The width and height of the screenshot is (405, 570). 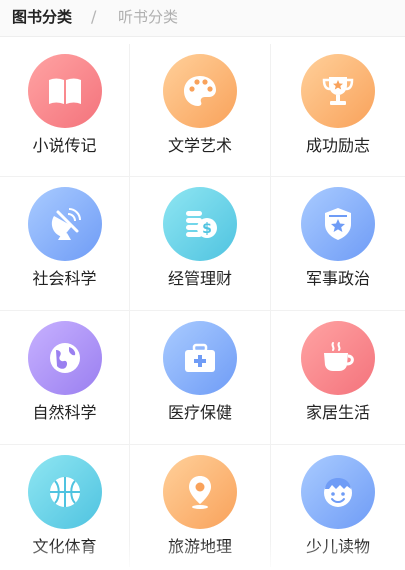 I want to click on category-home-life: 家居生活, so click(x=338, y=377).